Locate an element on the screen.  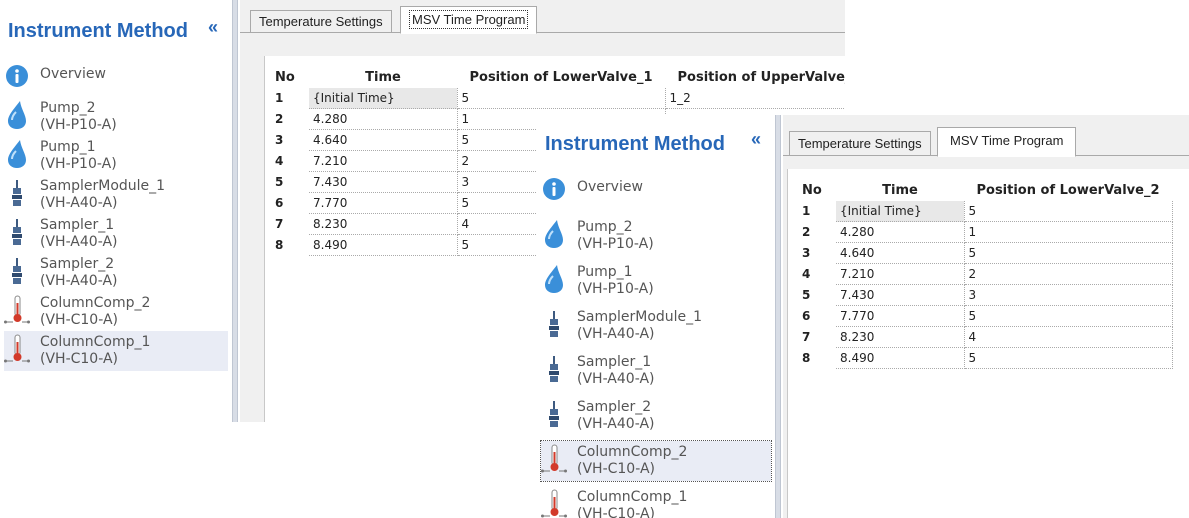
device-name: Pump_1 is located at coordinates (605, 272).